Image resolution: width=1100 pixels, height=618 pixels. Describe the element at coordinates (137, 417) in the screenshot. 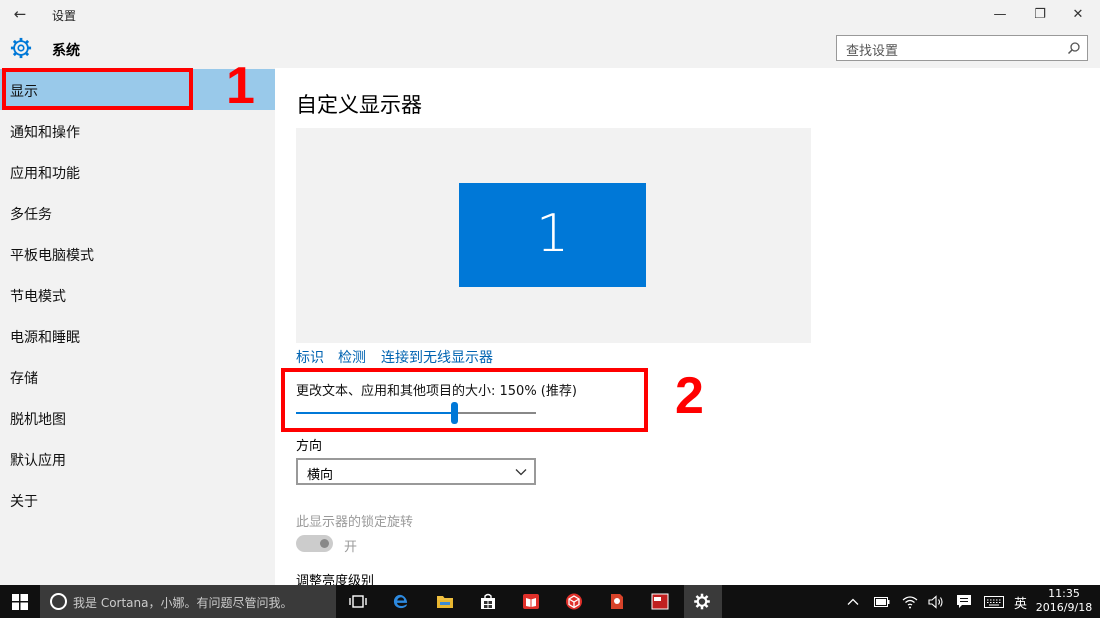

I see `sidebar-item-offline-maps: 脱机地图` at that location.